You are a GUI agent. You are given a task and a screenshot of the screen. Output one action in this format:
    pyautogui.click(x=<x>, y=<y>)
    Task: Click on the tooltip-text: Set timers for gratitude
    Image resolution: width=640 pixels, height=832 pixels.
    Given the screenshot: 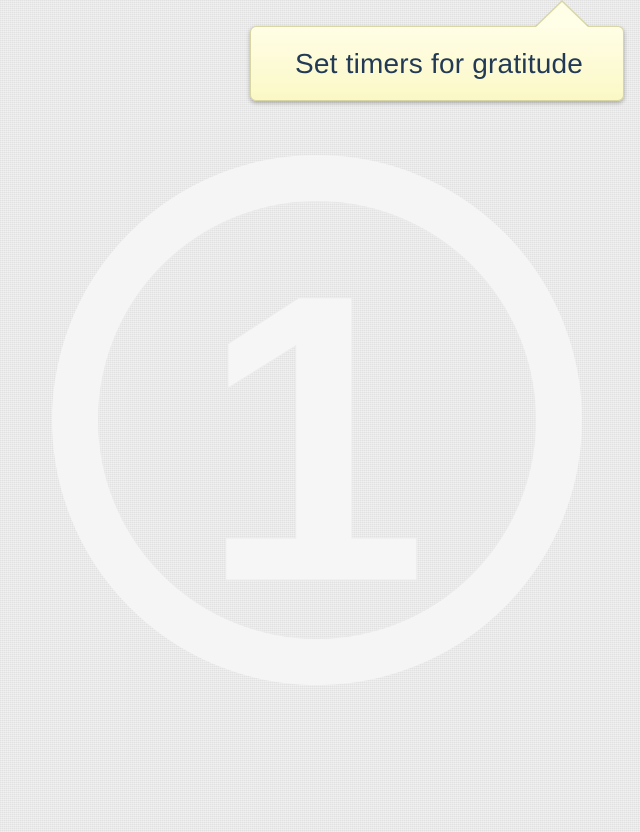 What is the action you would take?
    pyautogui.click(x=439, y=63)
    